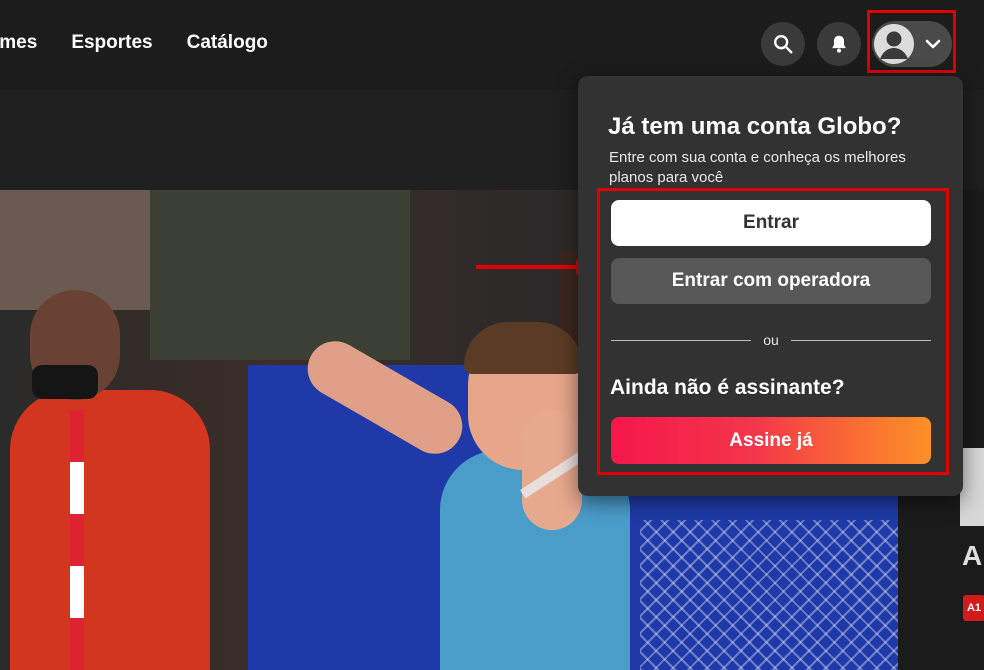 This screenshot has width=984, height=670. Describe the element at coordinates (111, 43) in the screenshot. I see `nav-item-esportes: Esportes` at that location.